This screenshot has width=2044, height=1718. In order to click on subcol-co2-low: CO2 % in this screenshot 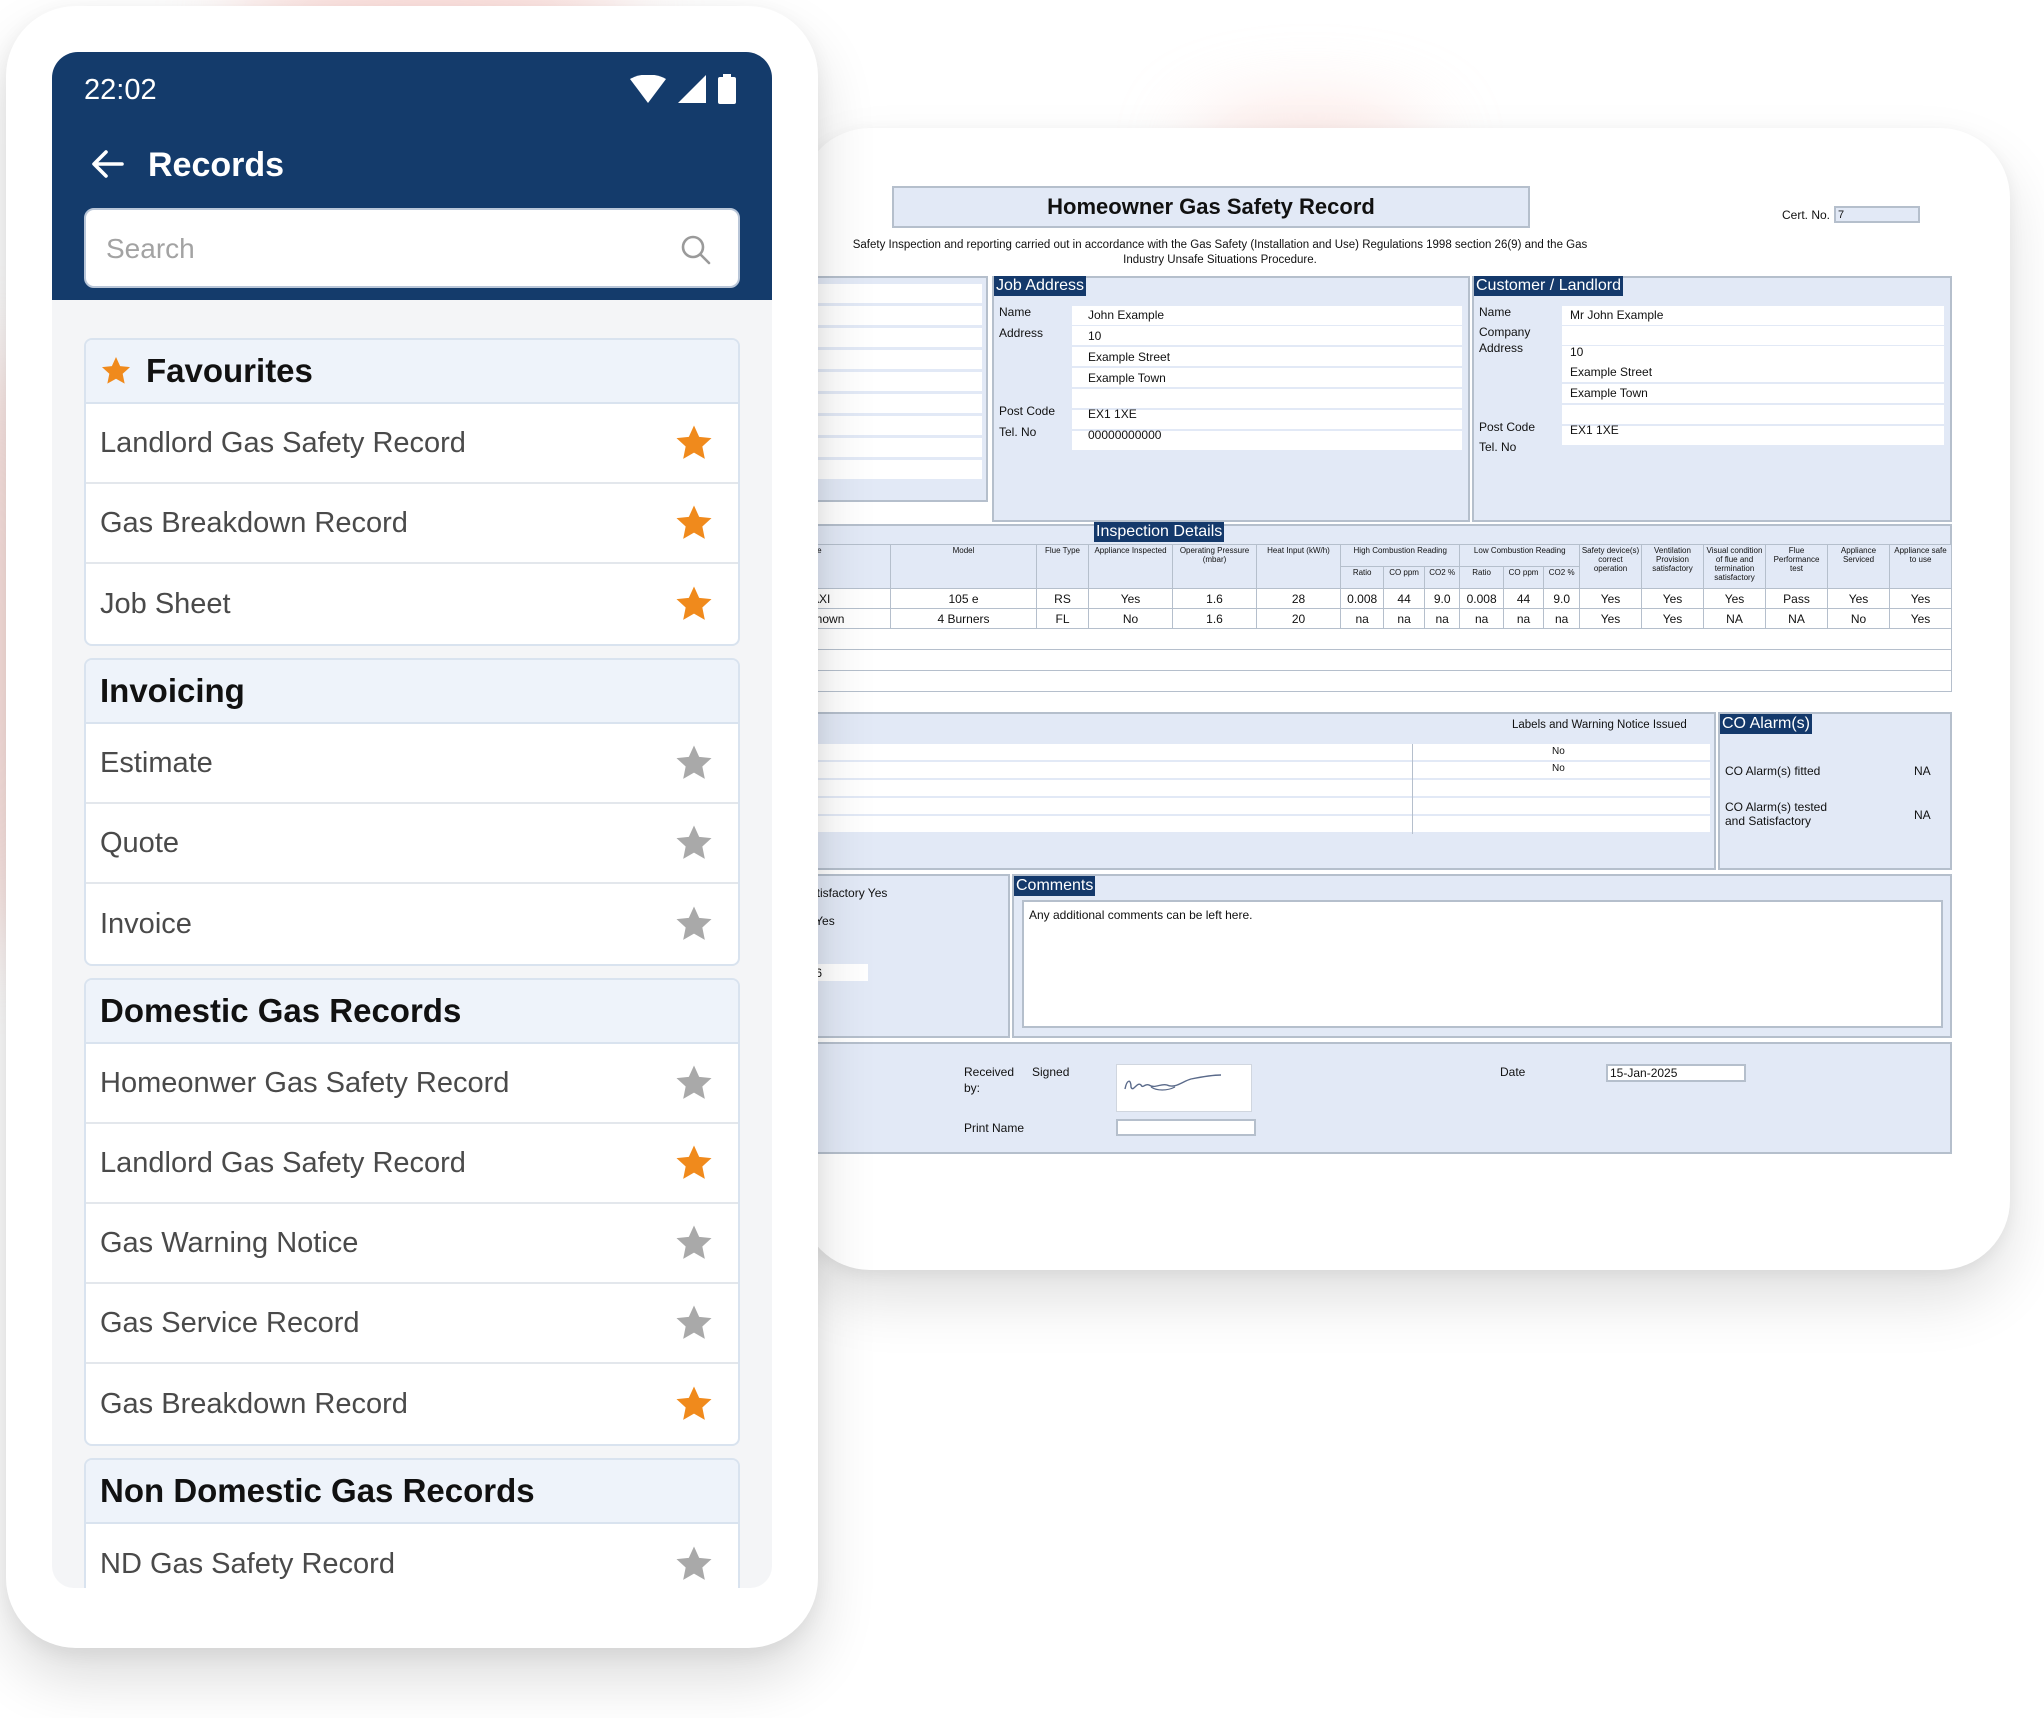, I will do `click(1561, 577)`.